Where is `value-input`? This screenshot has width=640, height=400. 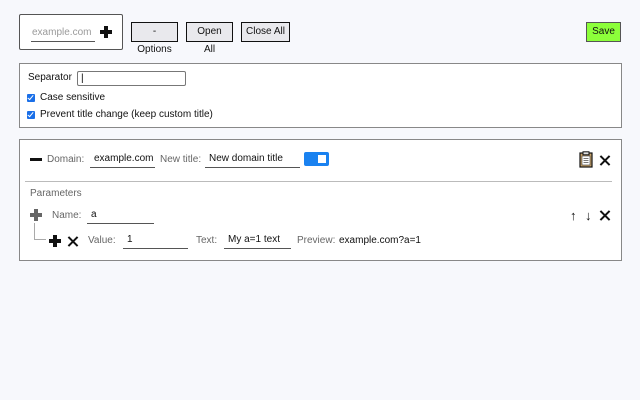 value-input is located at coordinates (155, 240).